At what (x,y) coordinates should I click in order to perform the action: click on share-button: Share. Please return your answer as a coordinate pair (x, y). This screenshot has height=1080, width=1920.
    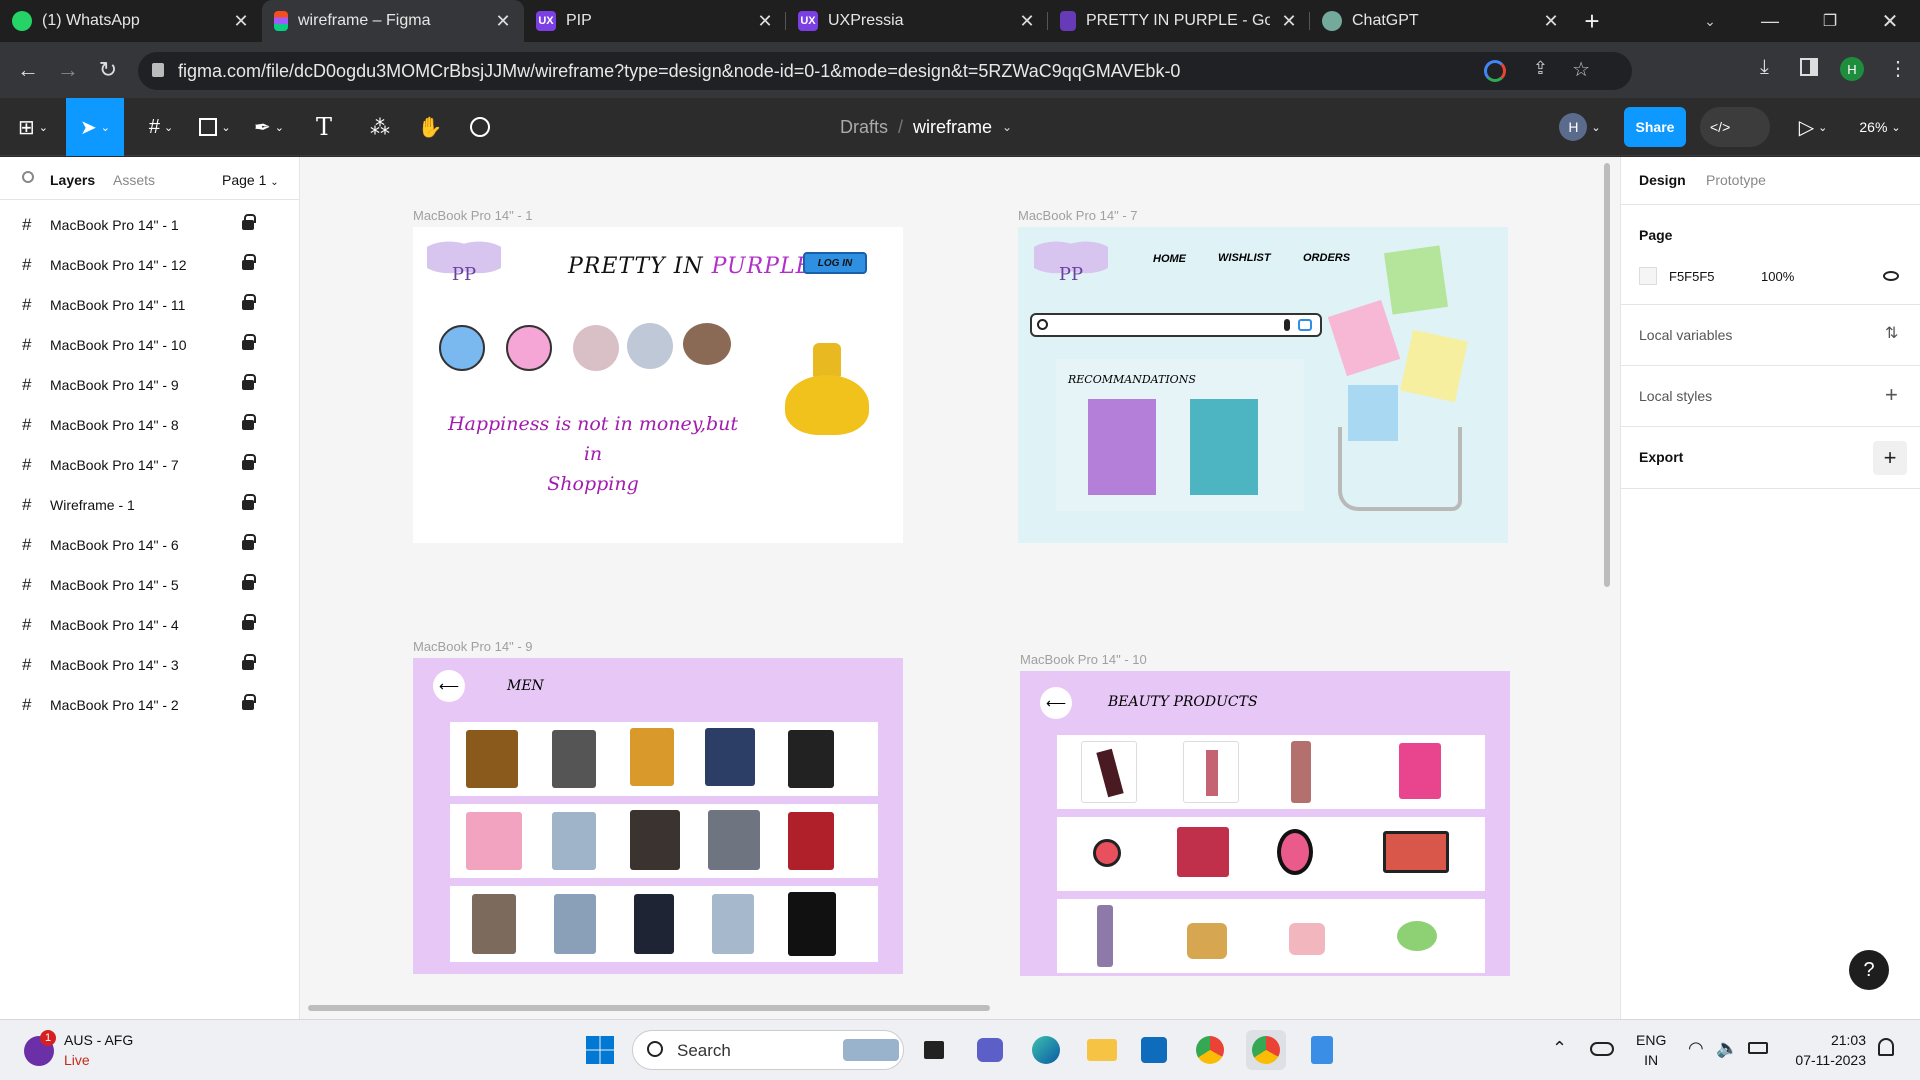
    Looking at the image, I should click on (1655, 127).